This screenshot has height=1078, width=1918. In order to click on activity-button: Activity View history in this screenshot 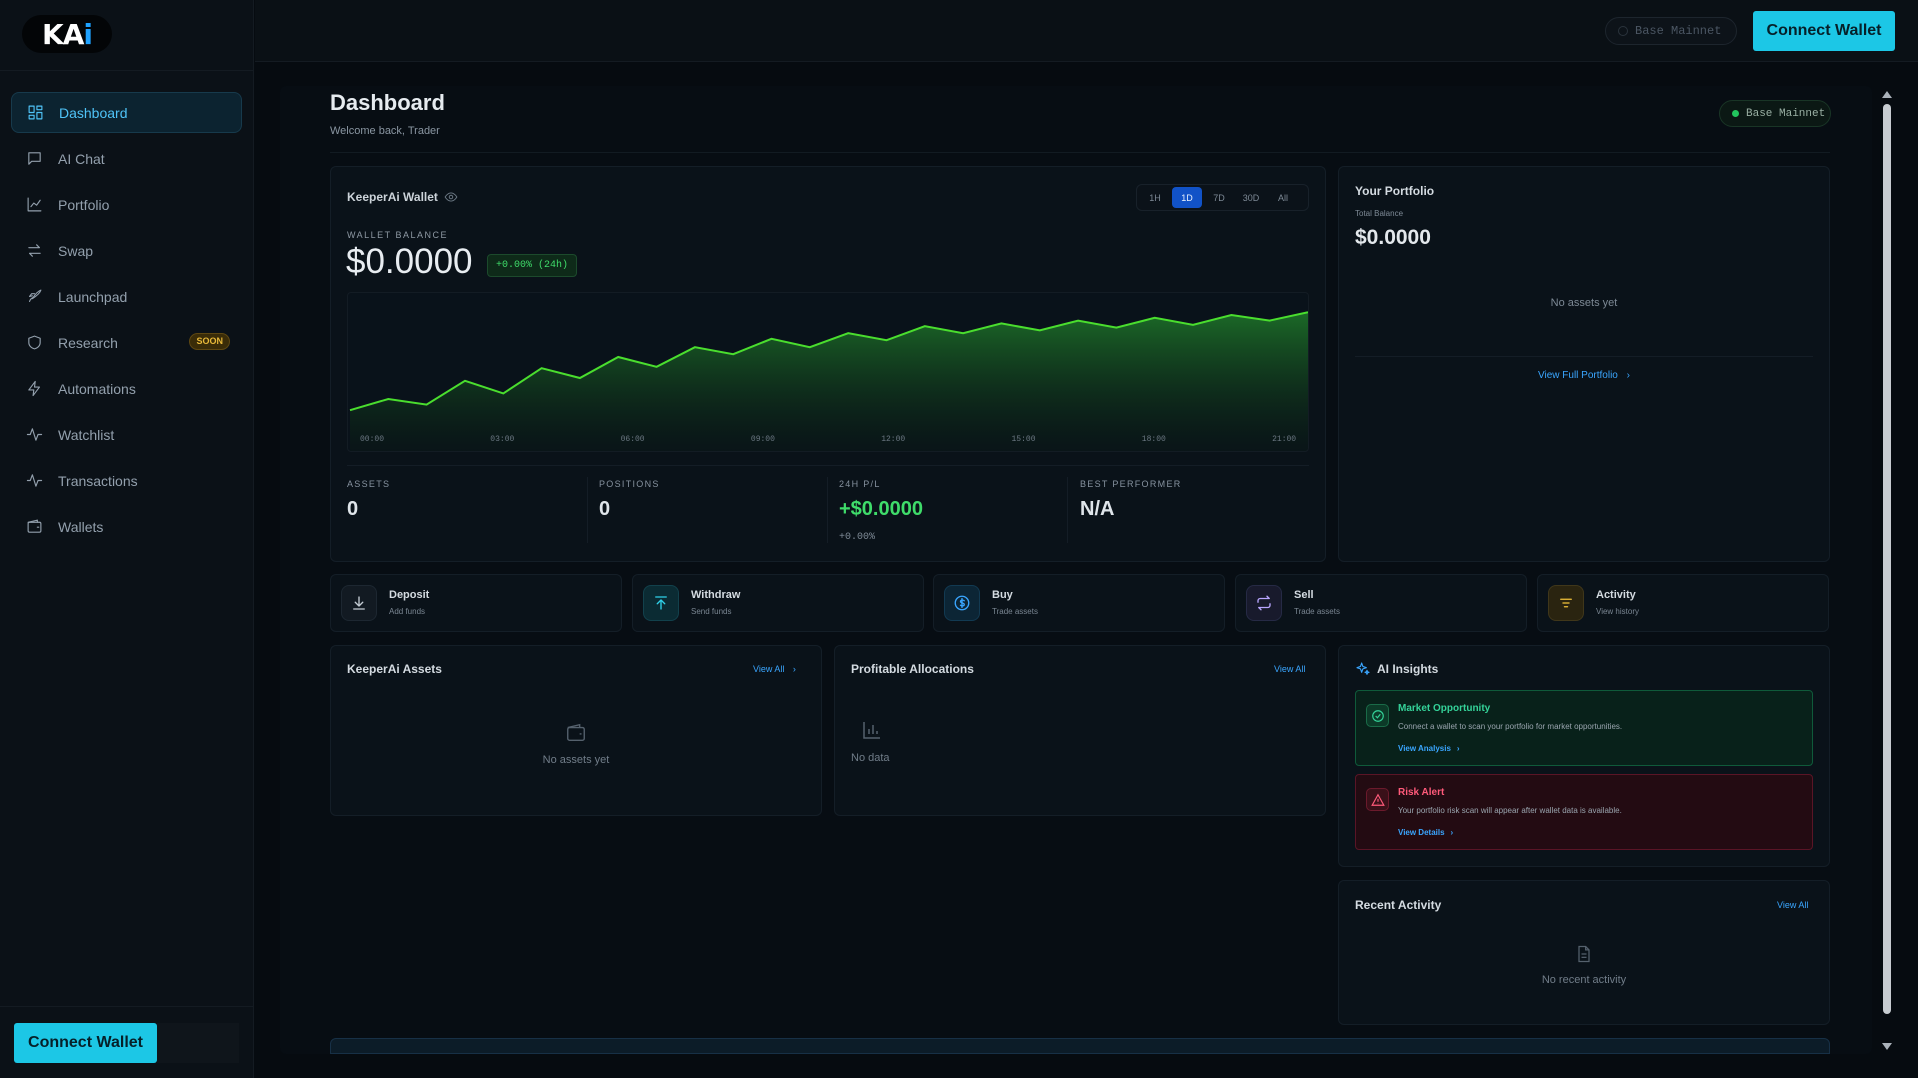, I will do `click(1683, 603)`.